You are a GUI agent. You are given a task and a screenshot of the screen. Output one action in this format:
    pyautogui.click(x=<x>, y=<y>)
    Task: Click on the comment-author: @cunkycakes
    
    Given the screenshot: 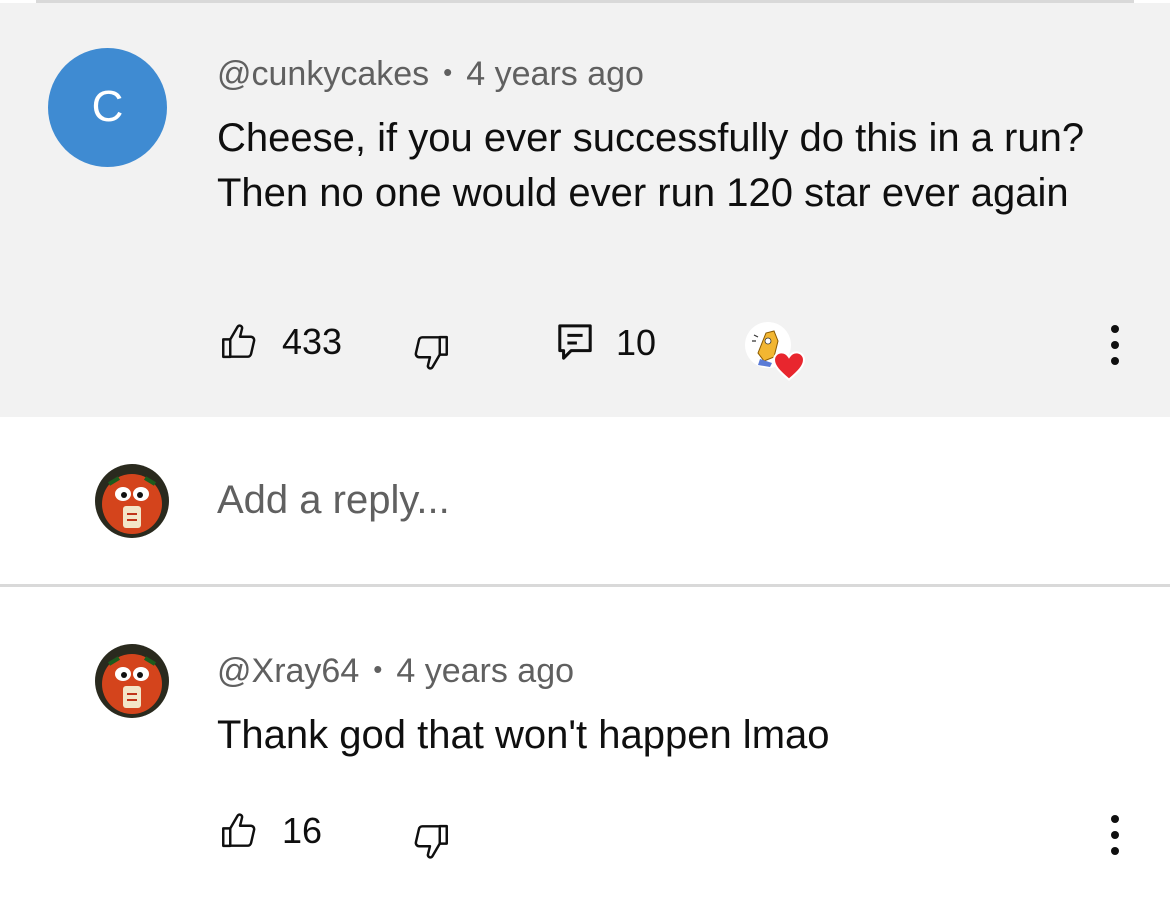 What is the action you would take?
    pyautogui.click(x=323, y=74)
    